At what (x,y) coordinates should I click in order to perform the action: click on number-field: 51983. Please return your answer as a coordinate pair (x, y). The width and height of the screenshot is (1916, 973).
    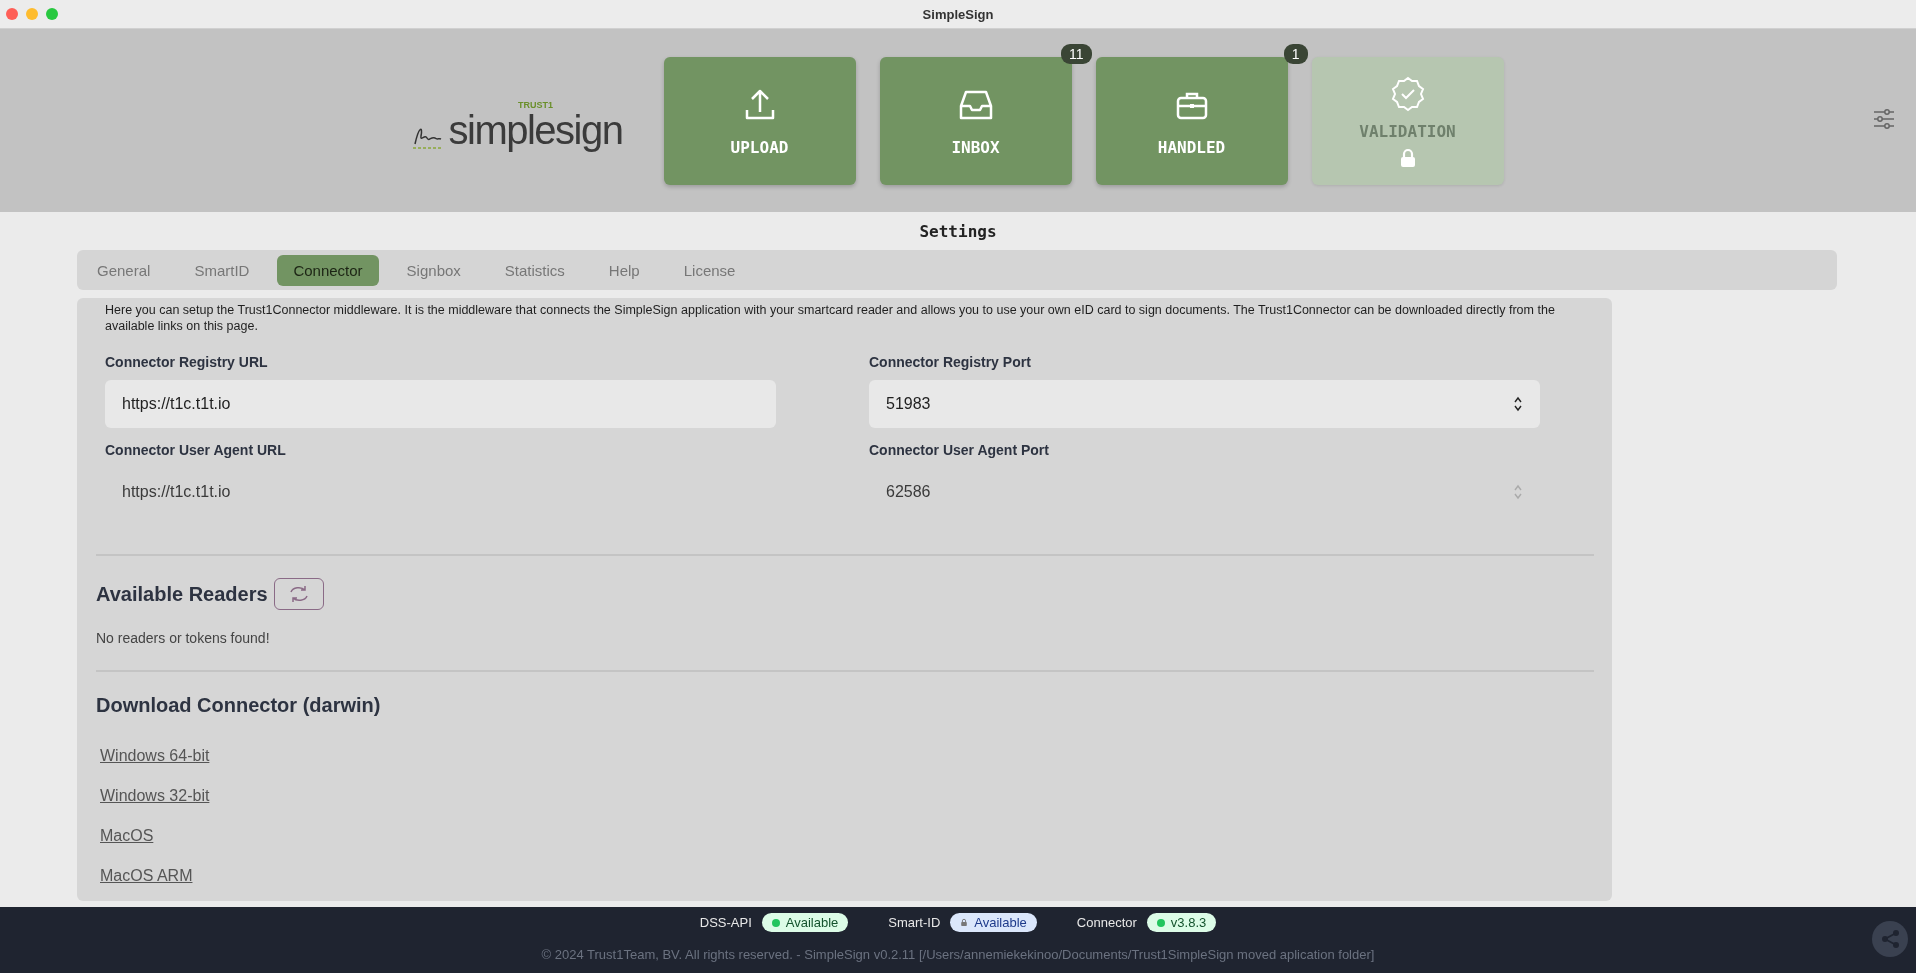
    Looking at the image, I should click on (1204, 404).